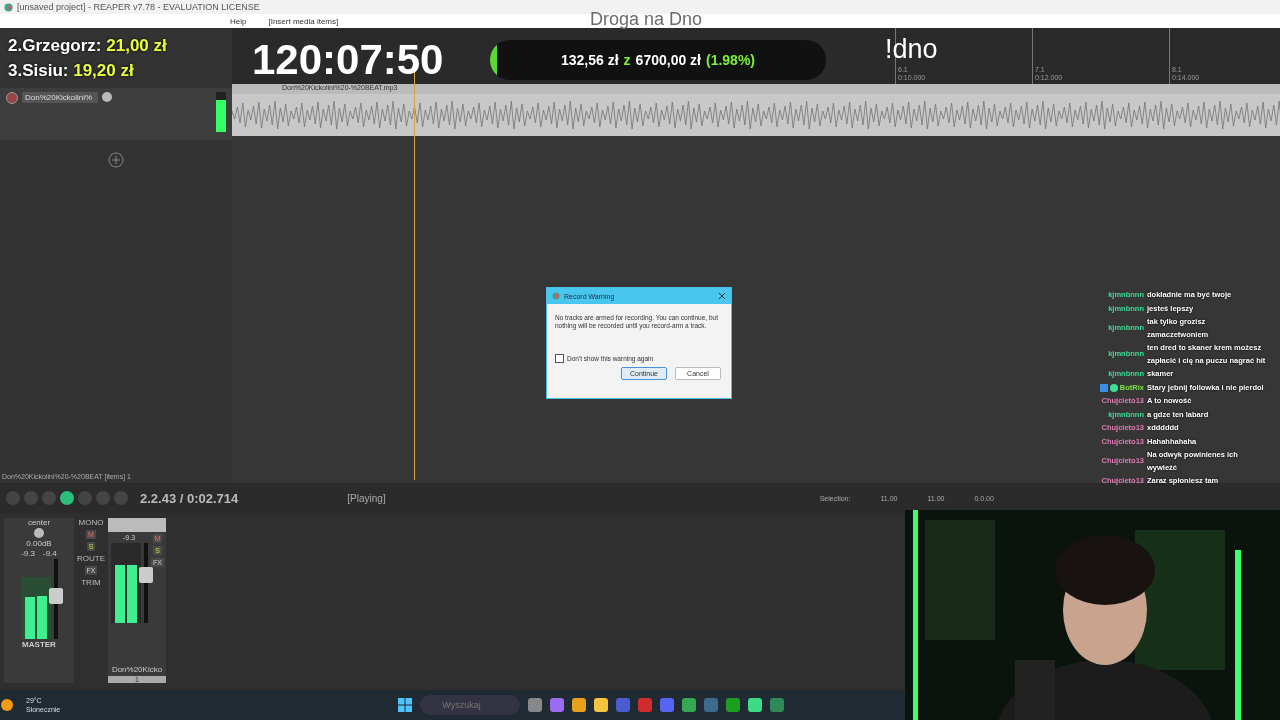 This screenshot has width=1280, height=720. What do you see at coordinates (60, 97) in the screenshot?
I see `track-name: Don%20Kickolini%` at bounding box center [60, 97].